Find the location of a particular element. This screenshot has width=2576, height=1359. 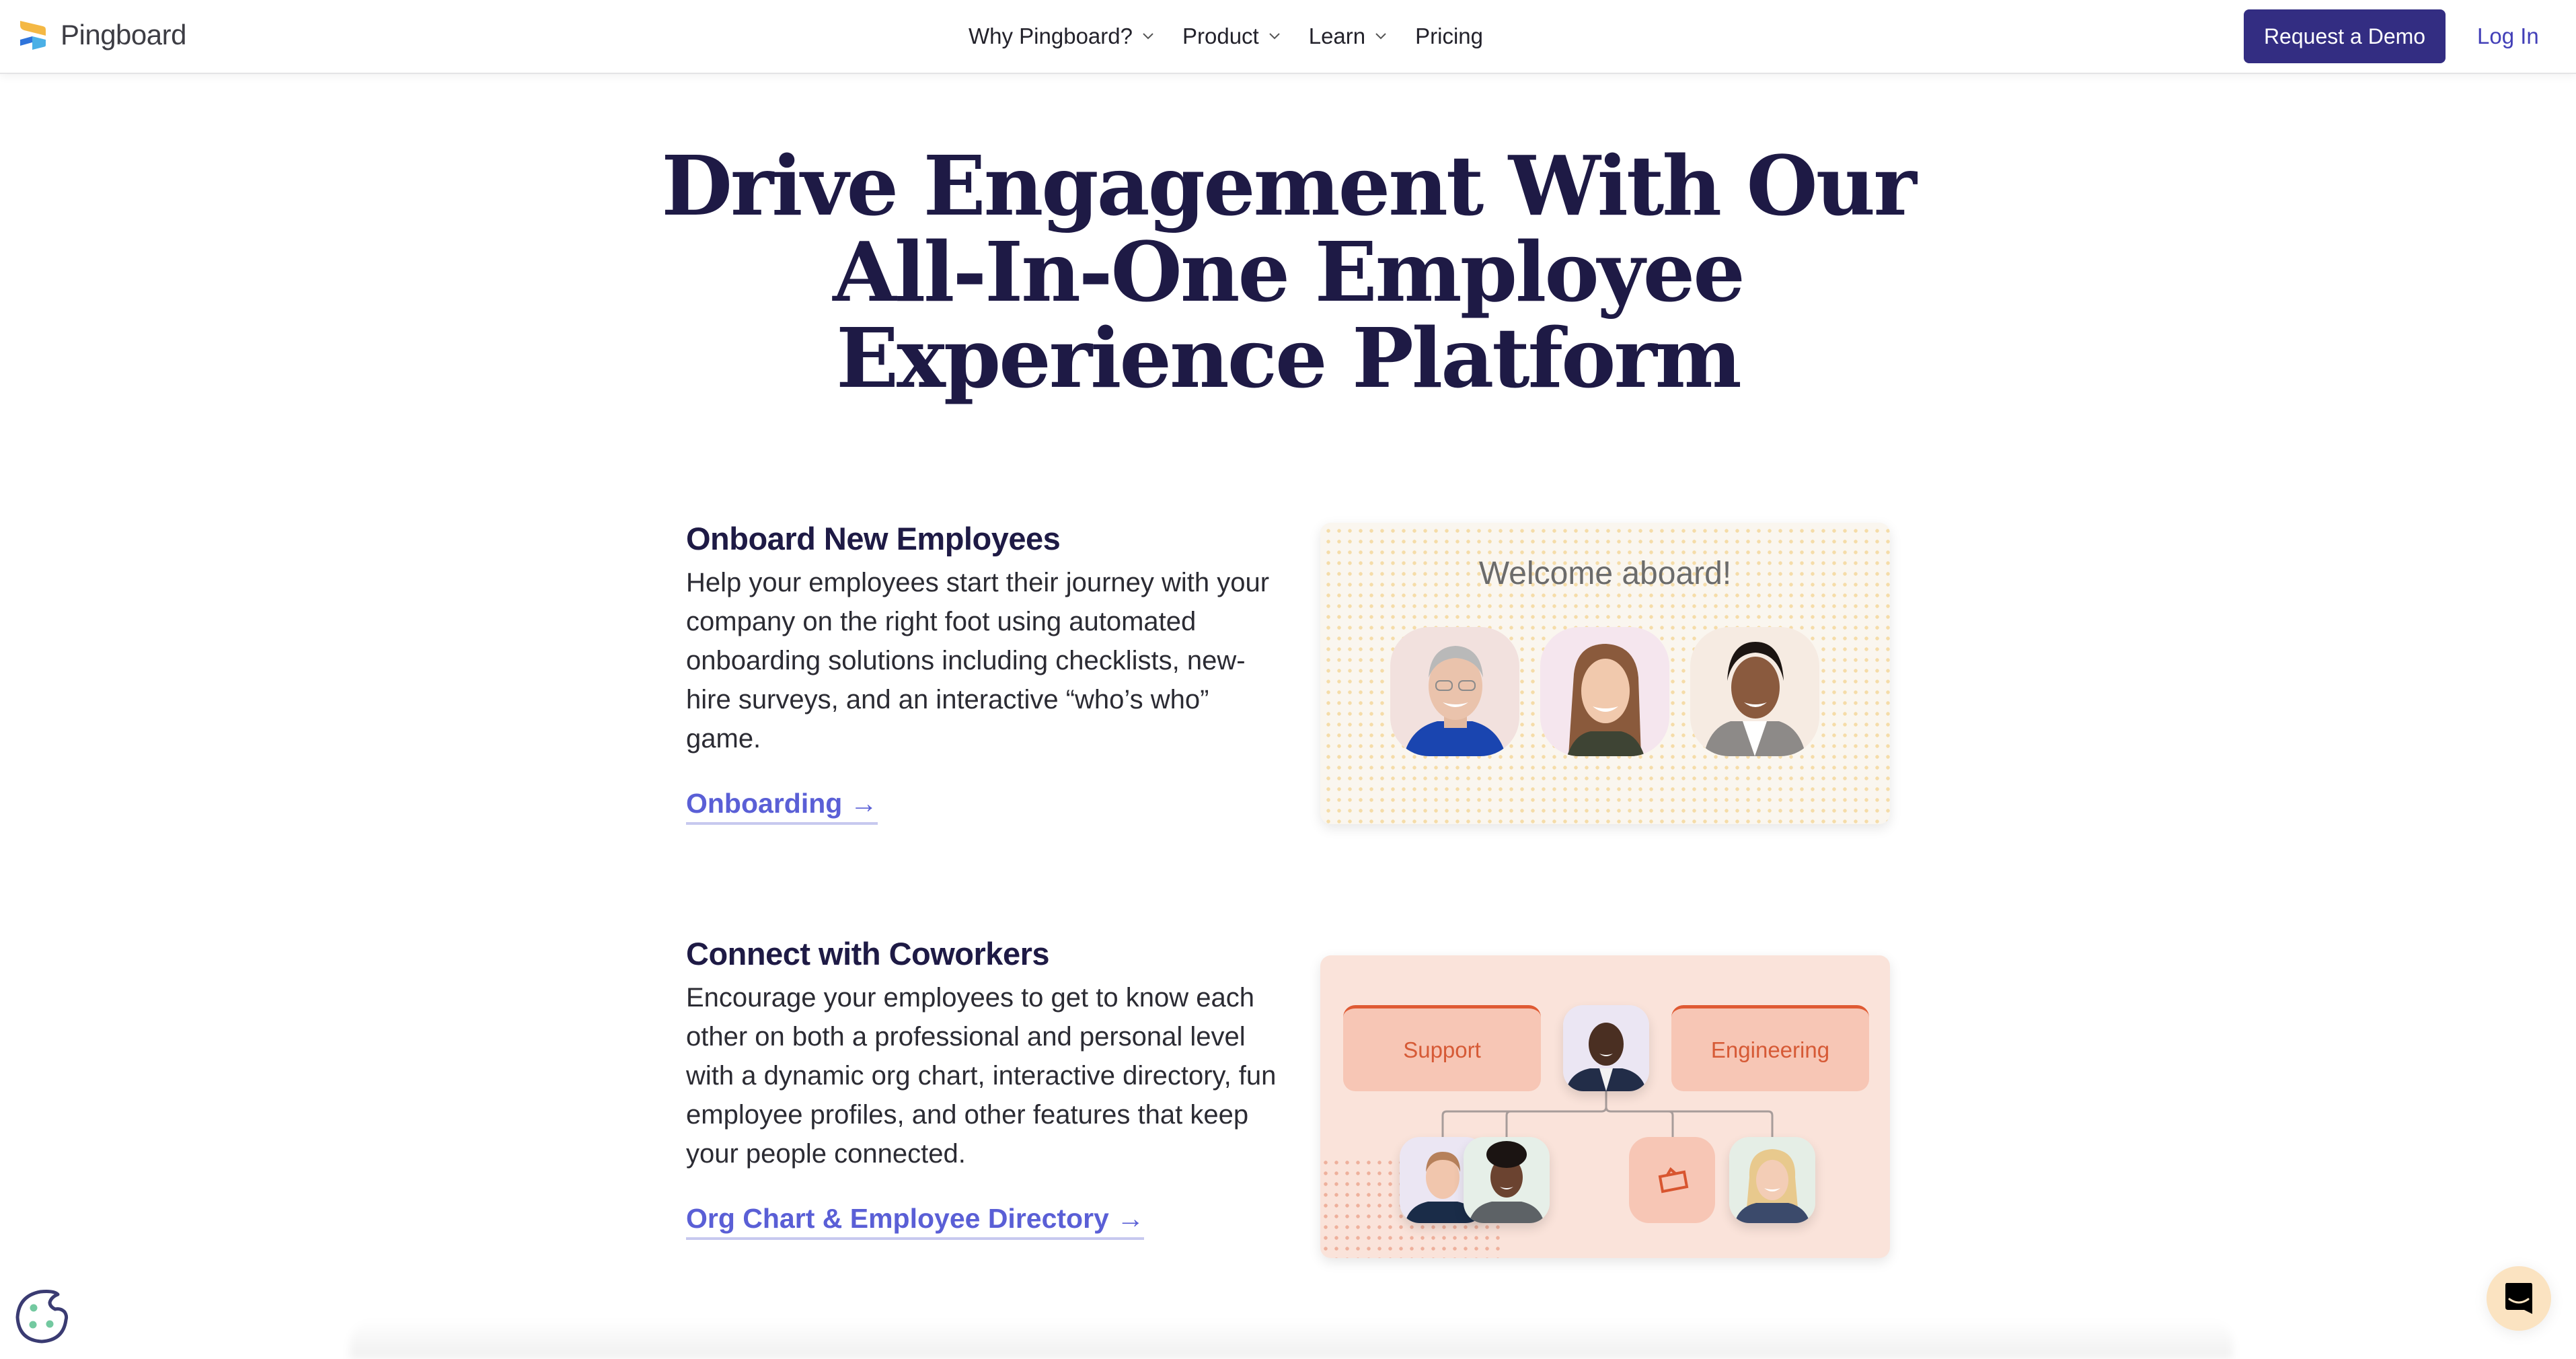

nav-link-why-pingboard: Why Pingboard? is located at coordinates (1061, 36).